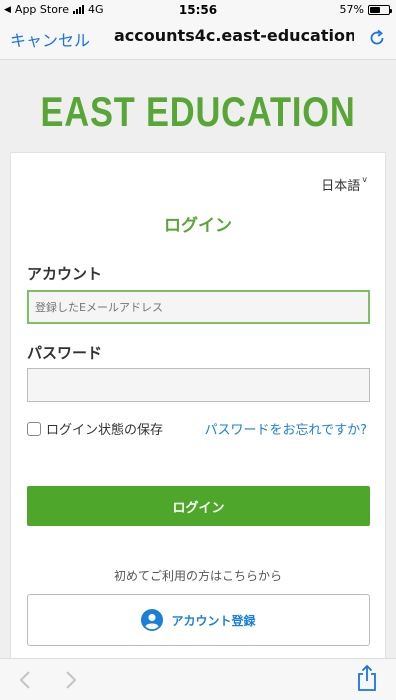 The image size is (396, 700). I want to click on share-icon, so click(367, 678).